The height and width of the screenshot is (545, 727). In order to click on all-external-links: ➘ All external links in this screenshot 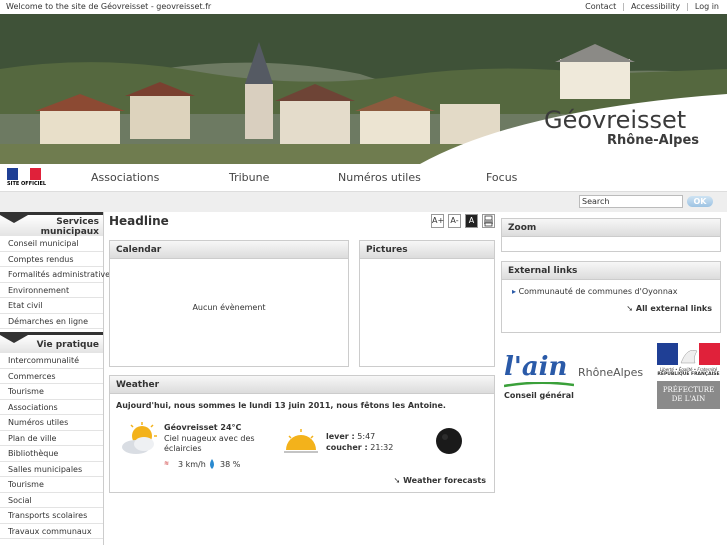, I will do `click(669, 308)`.